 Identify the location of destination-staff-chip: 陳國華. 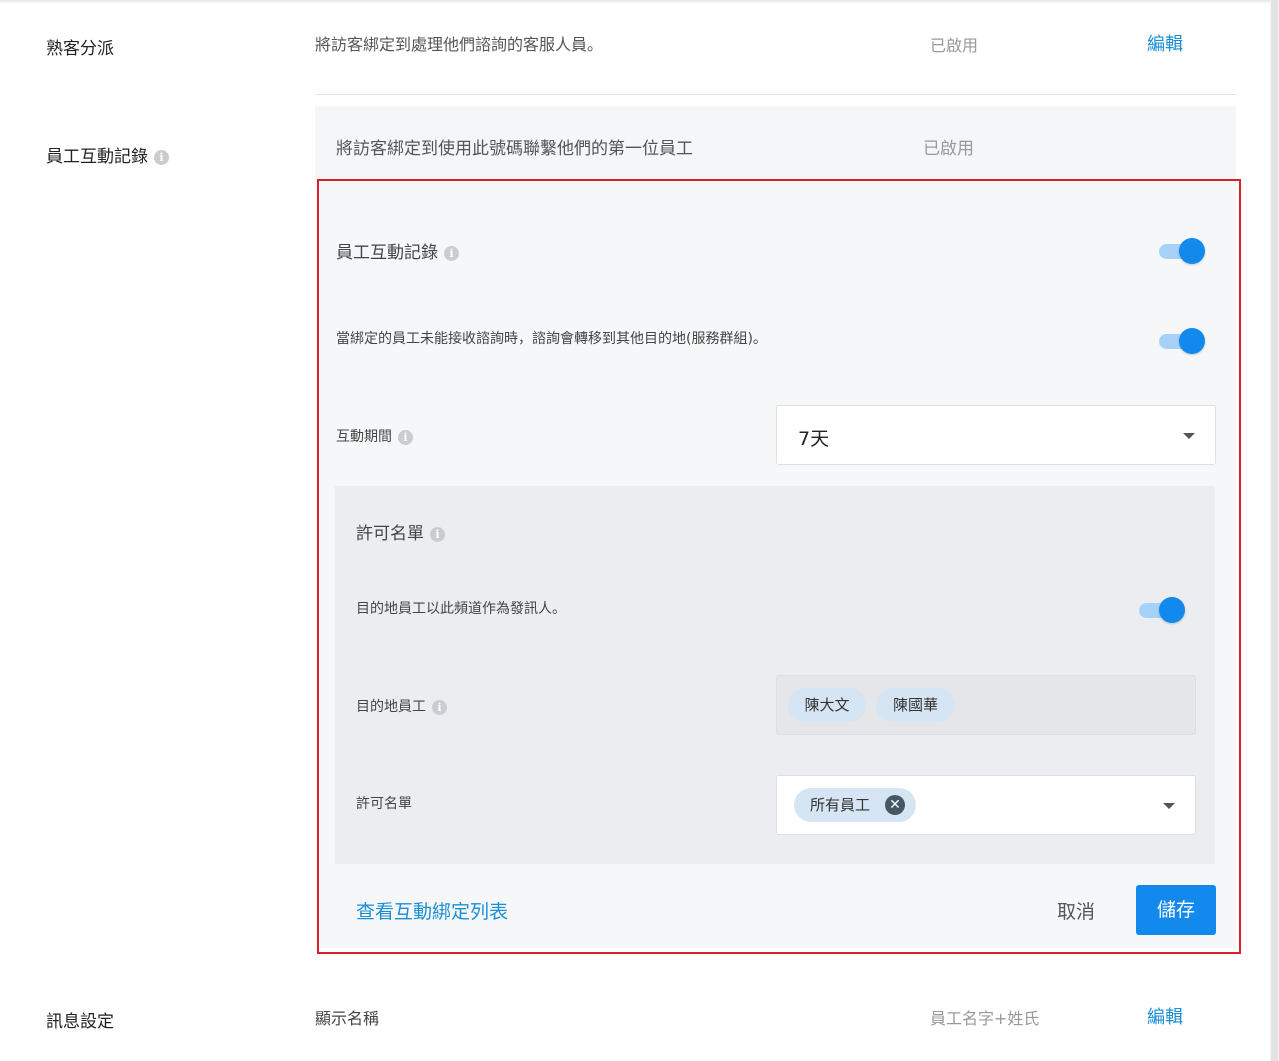
(915, 705).